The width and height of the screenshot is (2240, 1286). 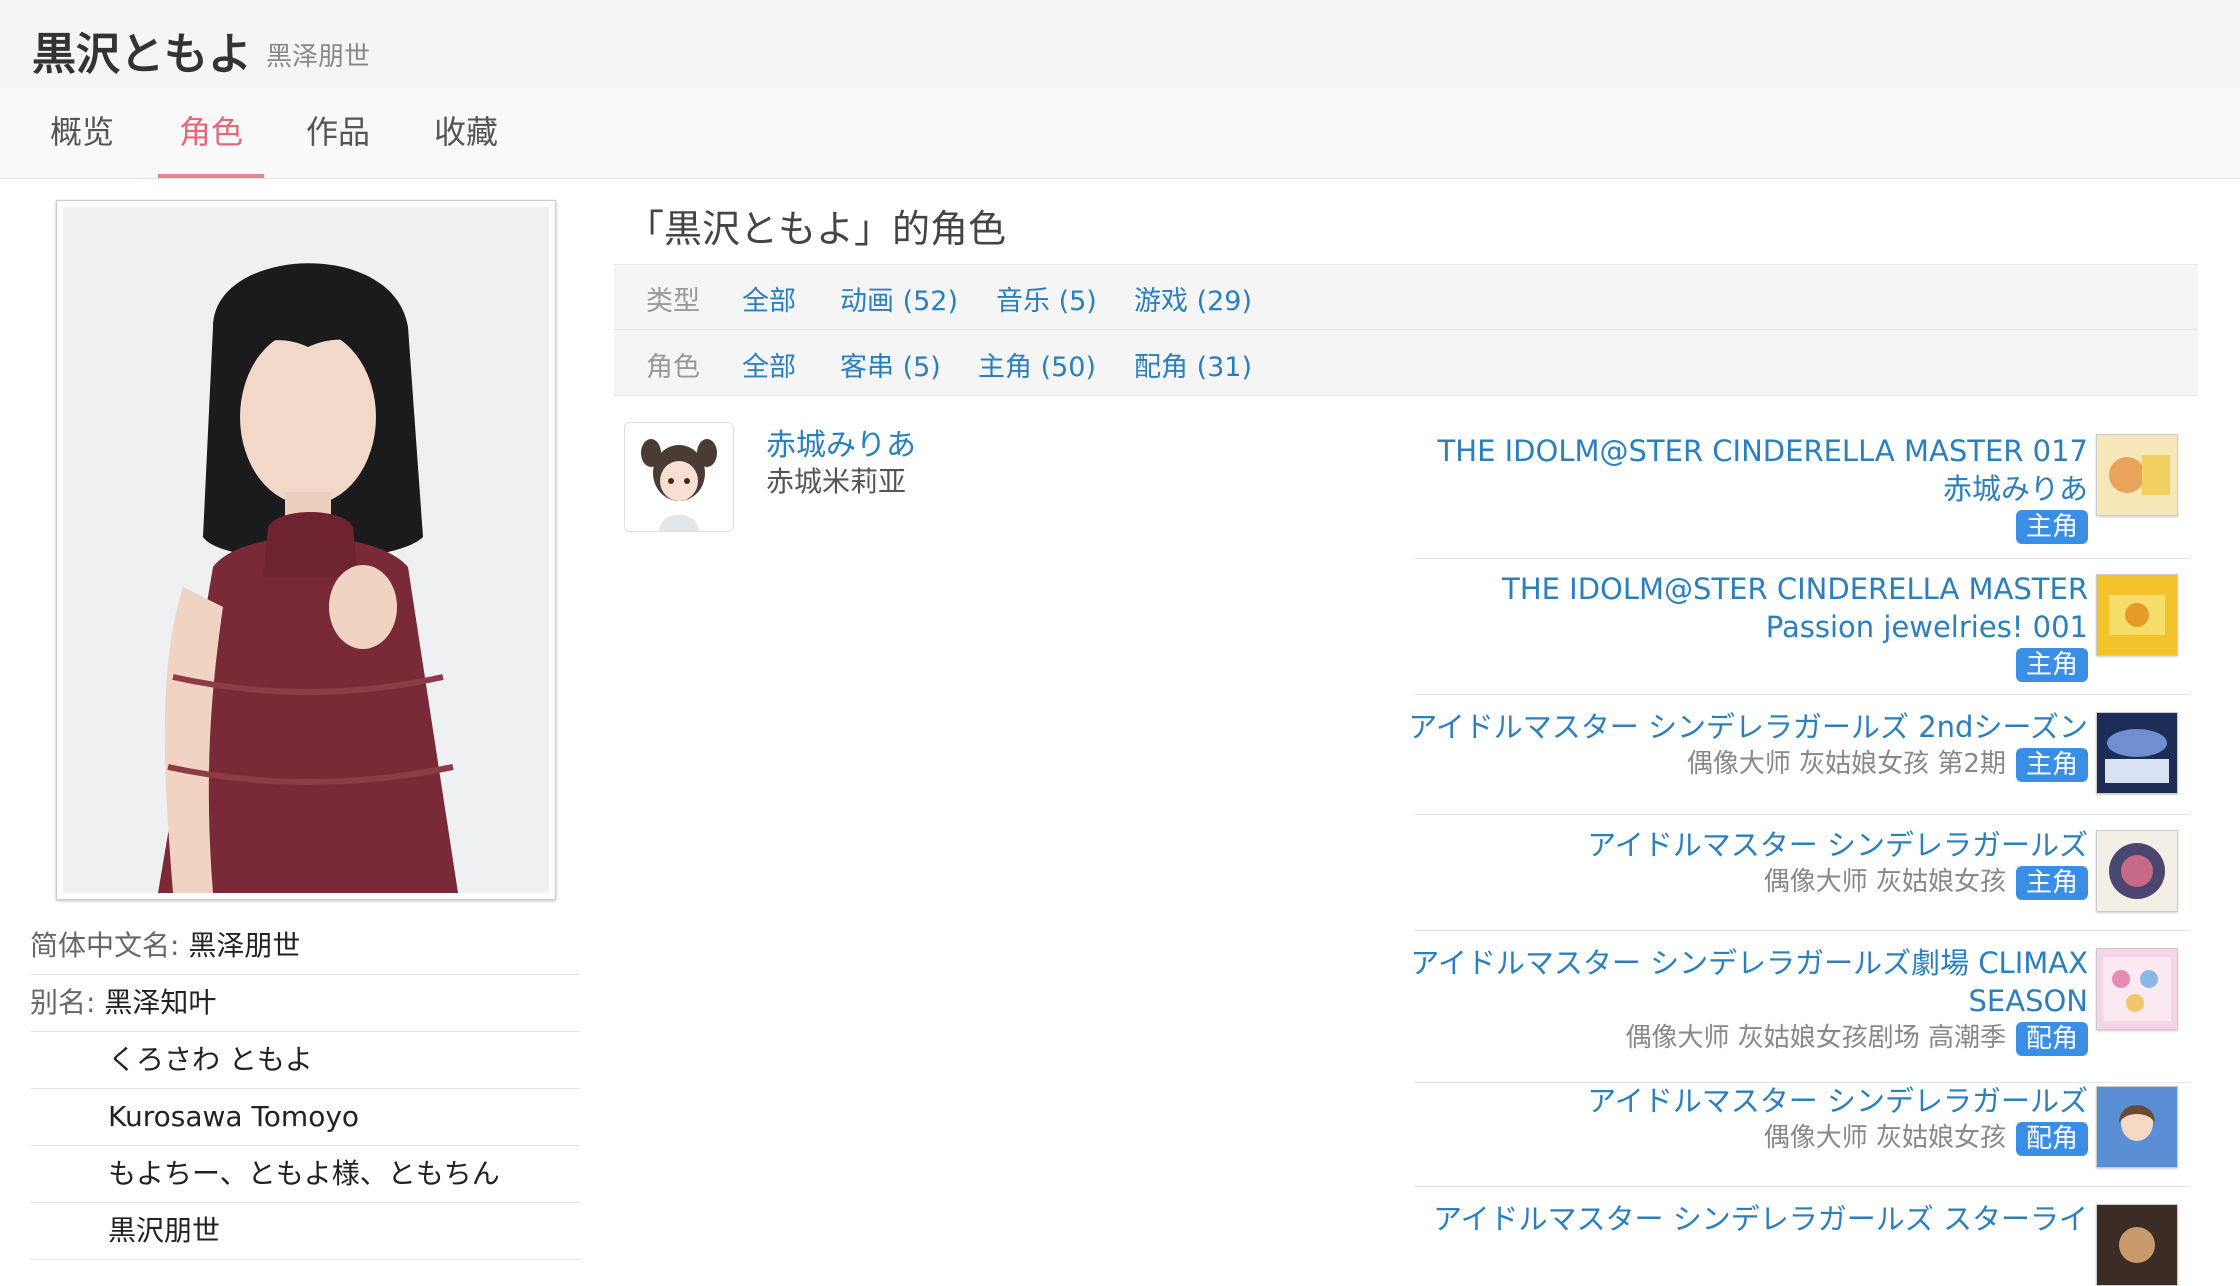 I want to click on character-name-cn: 赤城米莉亚, so click(x=836, y=481).